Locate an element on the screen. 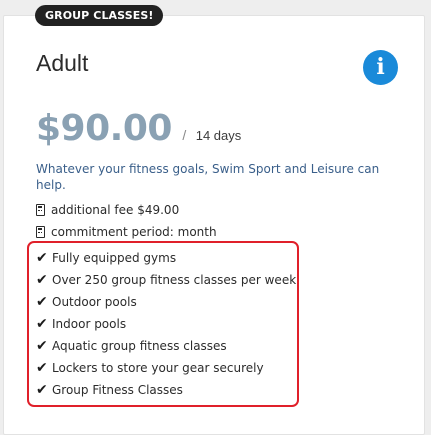 This screenshot has height=435, width=431. info-button: i is located at coordinates (380, 67).